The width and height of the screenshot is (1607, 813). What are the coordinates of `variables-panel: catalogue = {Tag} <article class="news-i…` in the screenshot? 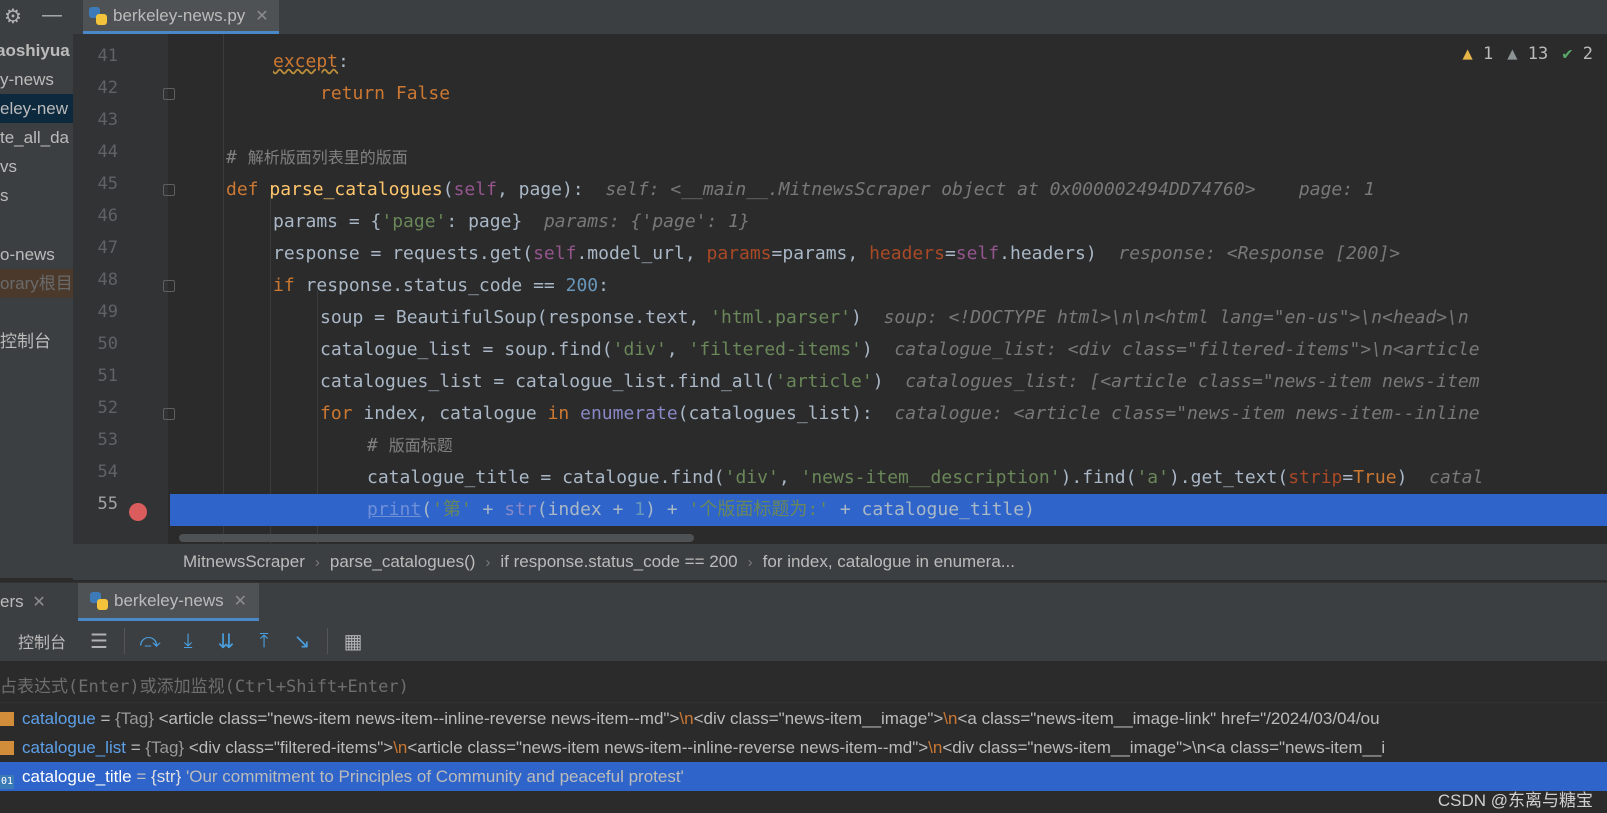 It's located at (803, 758).